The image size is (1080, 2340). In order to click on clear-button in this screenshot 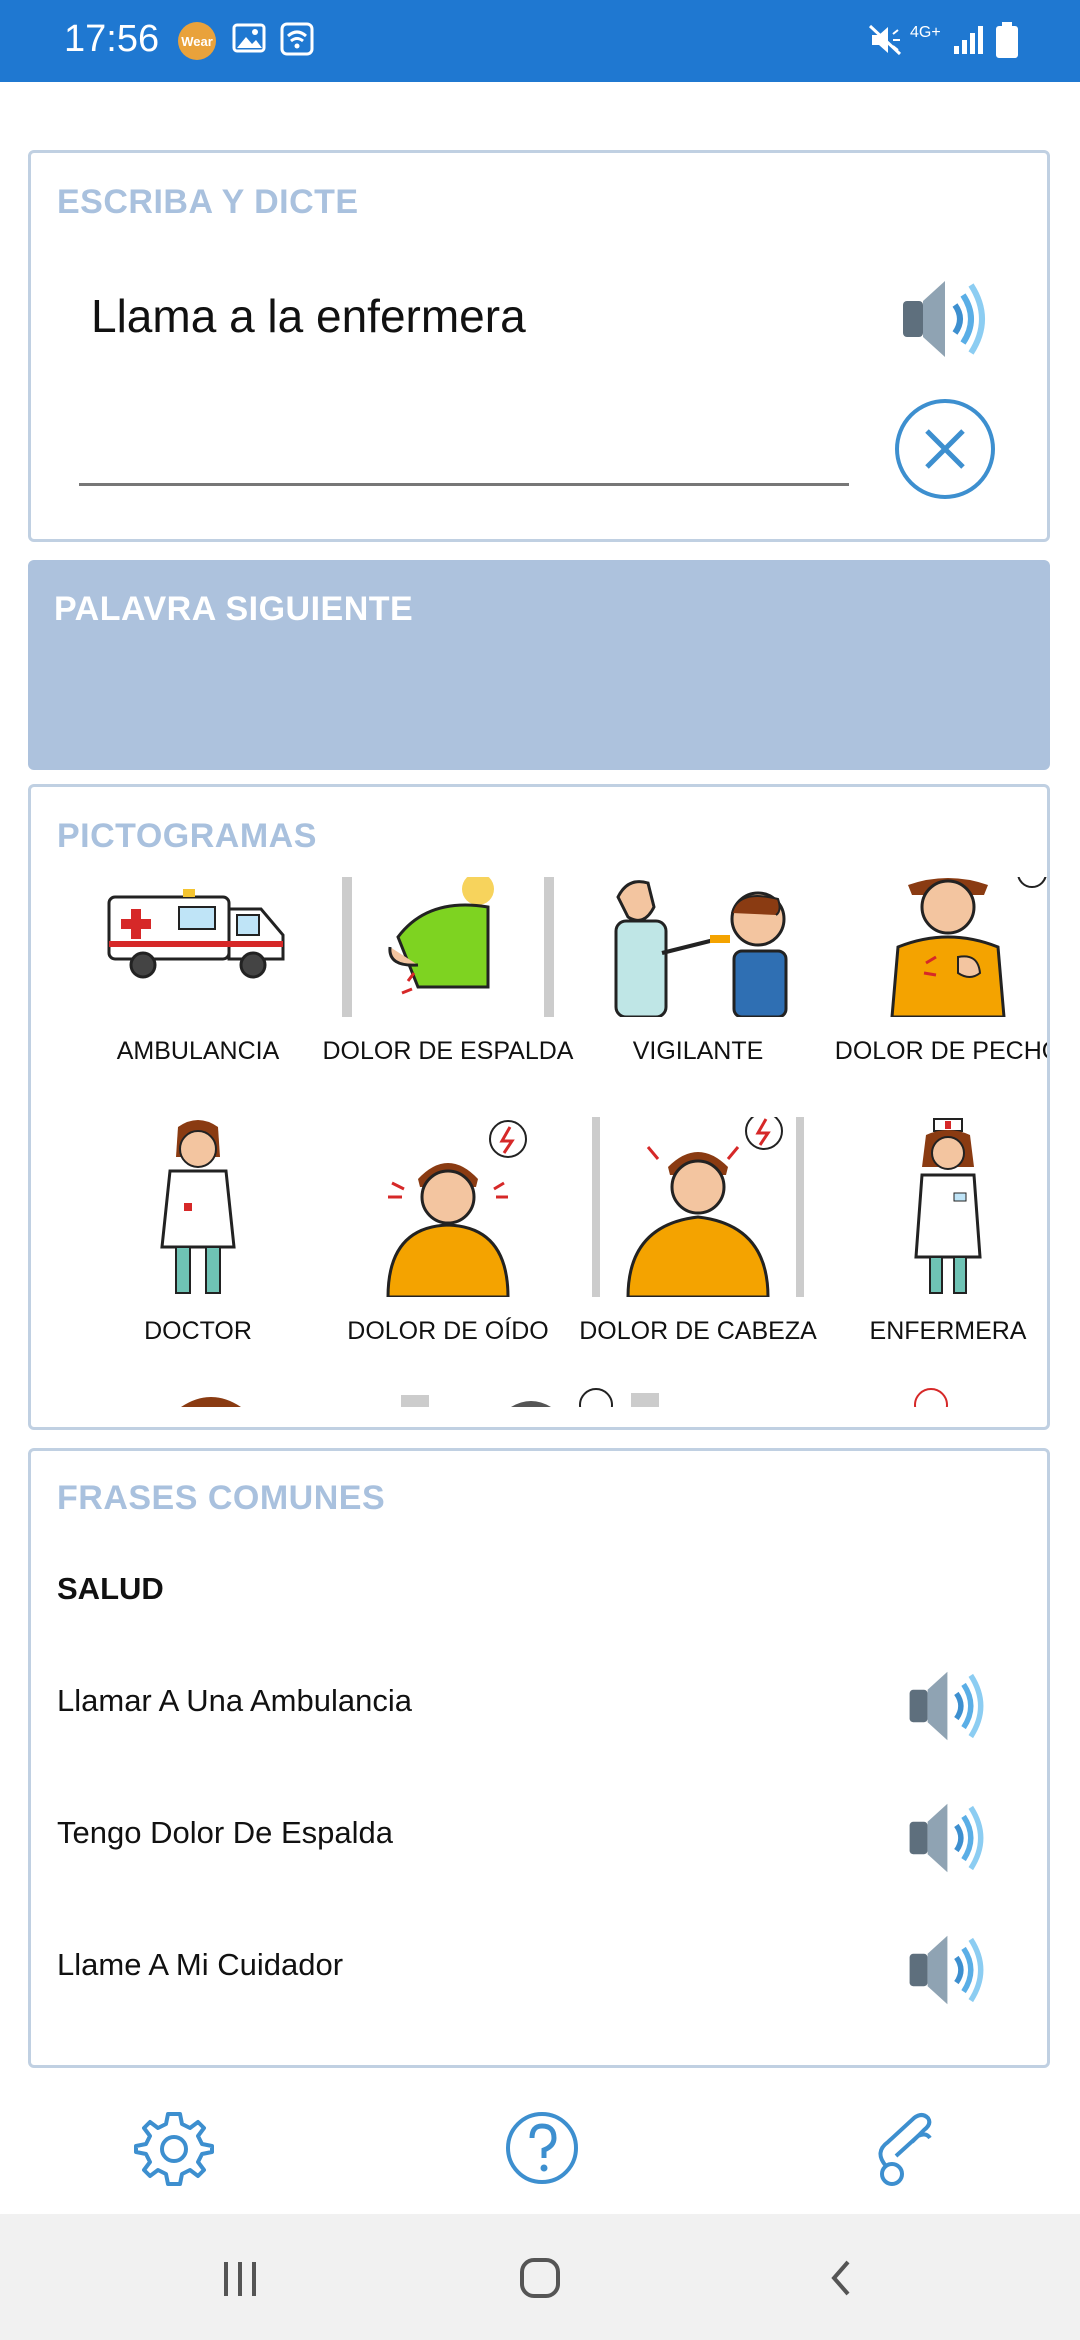, I will do `click(945, 449)`.